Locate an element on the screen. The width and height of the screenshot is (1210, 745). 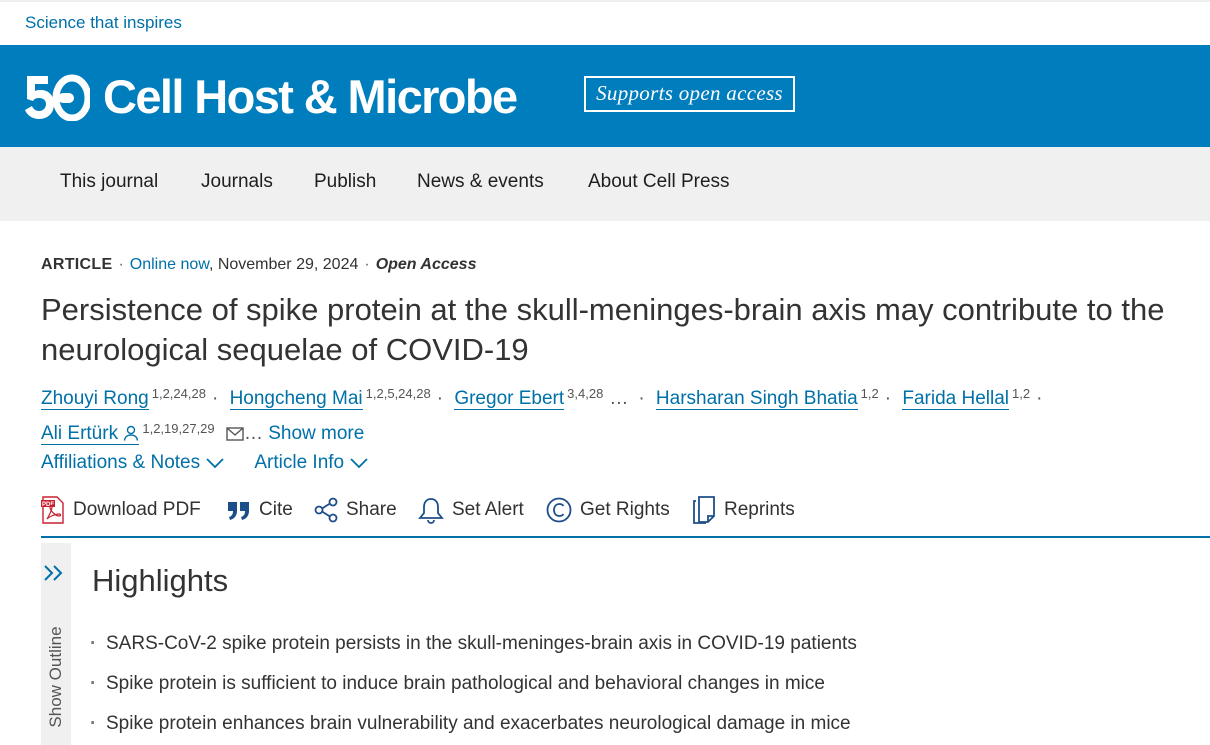
cite-label: Cite is located at coordinates (276, 509).